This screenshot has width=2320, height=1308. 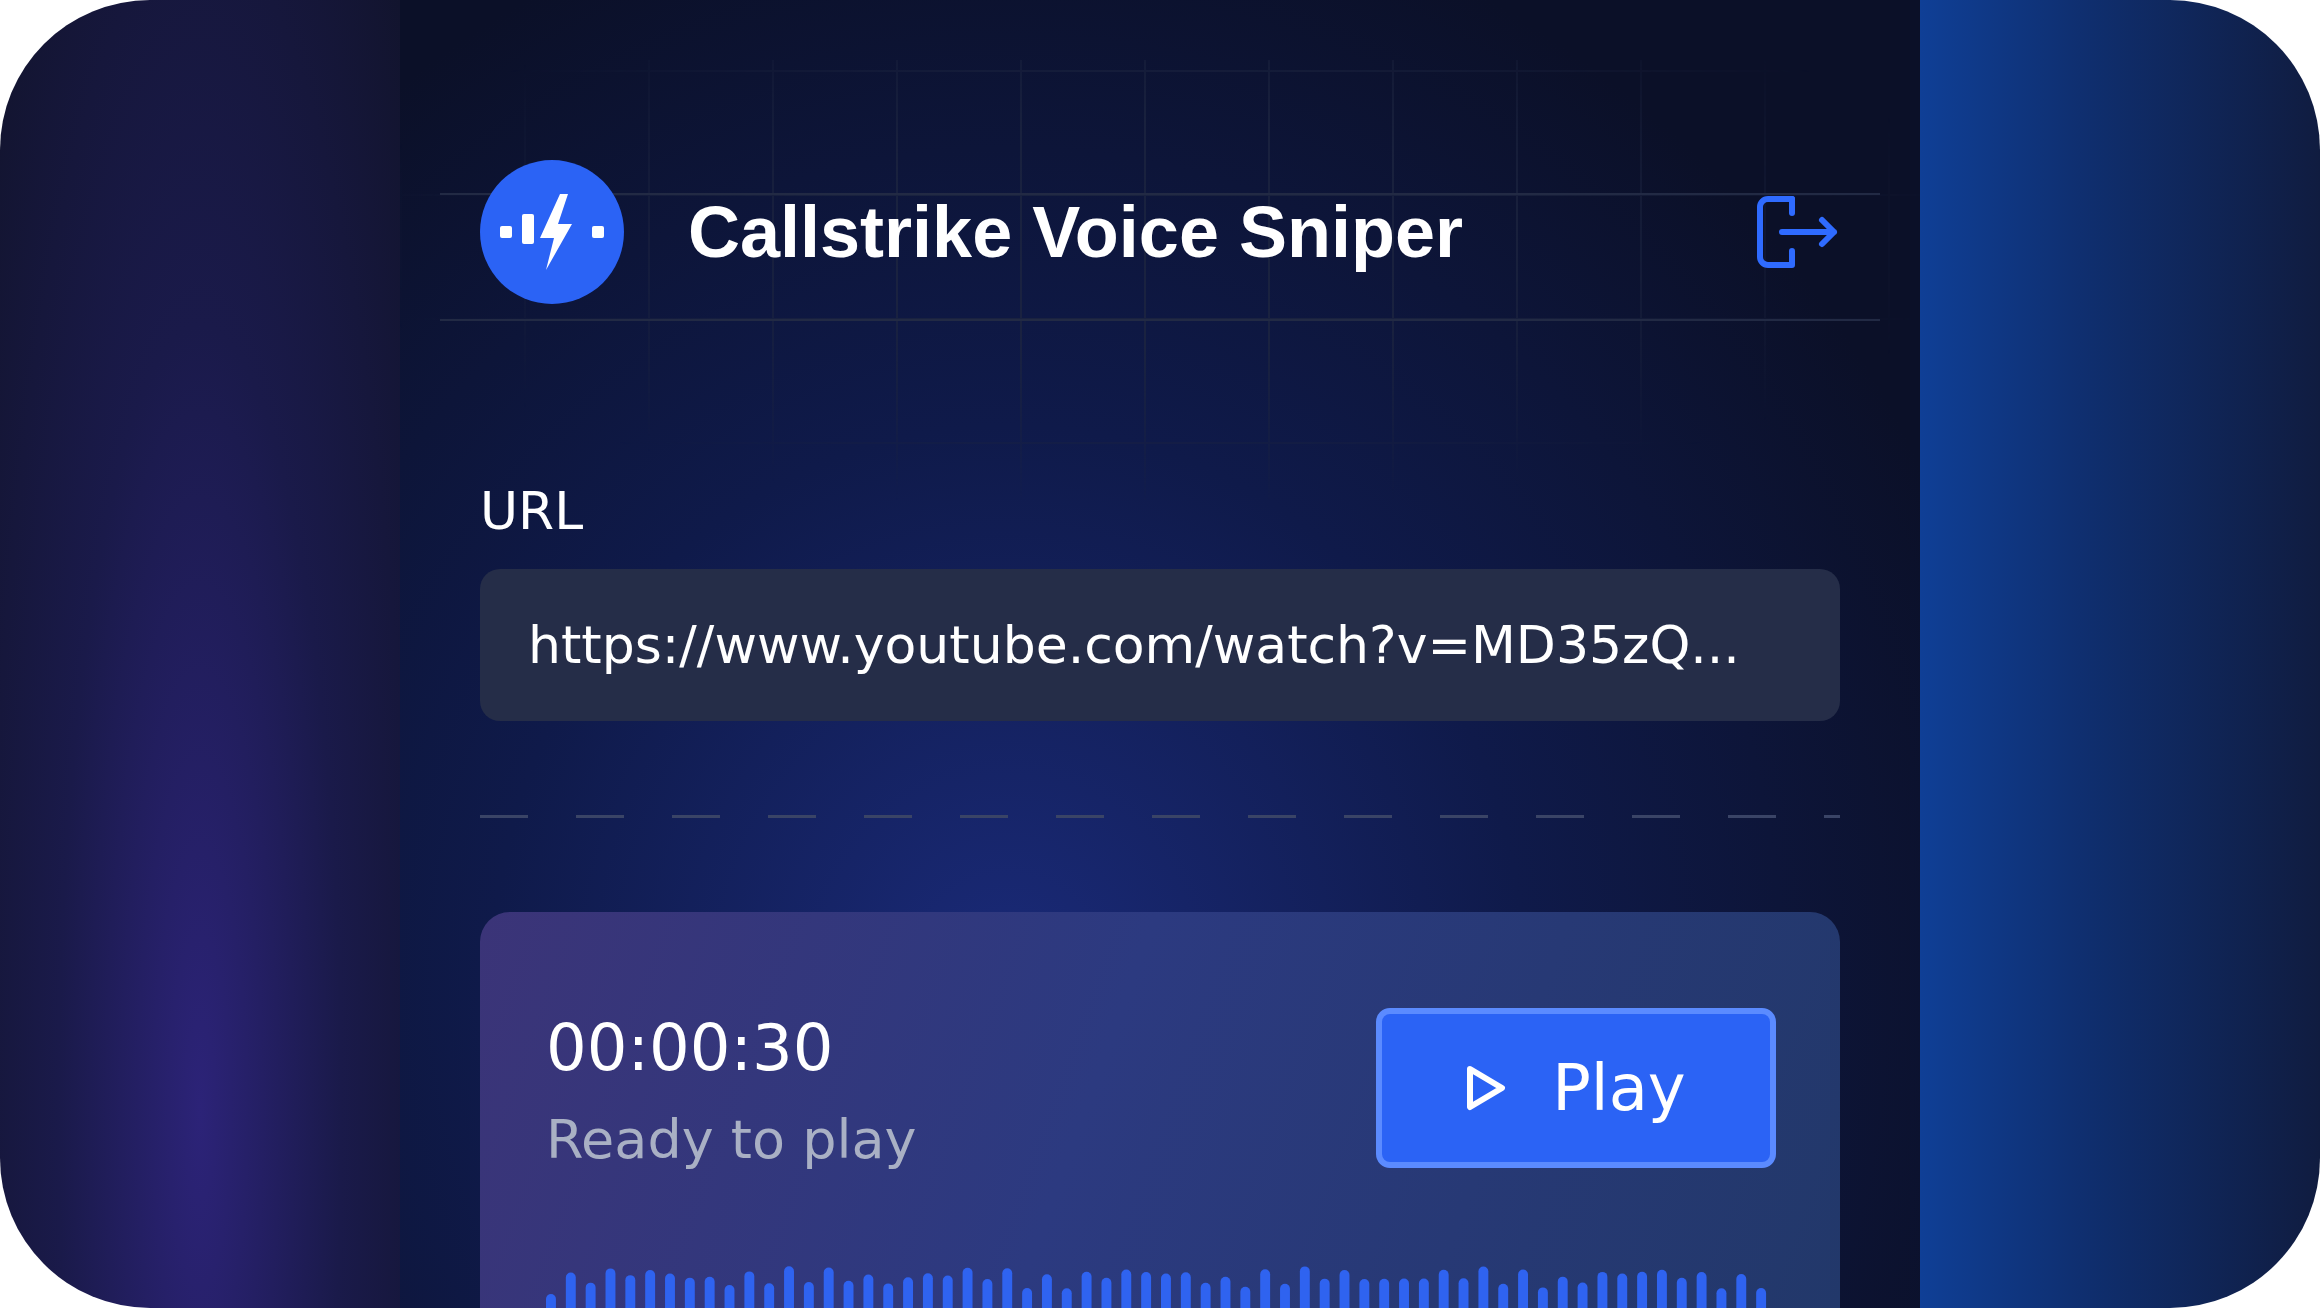 I want to click on time-display: 00:00:30, so click(x=690, y=1048).